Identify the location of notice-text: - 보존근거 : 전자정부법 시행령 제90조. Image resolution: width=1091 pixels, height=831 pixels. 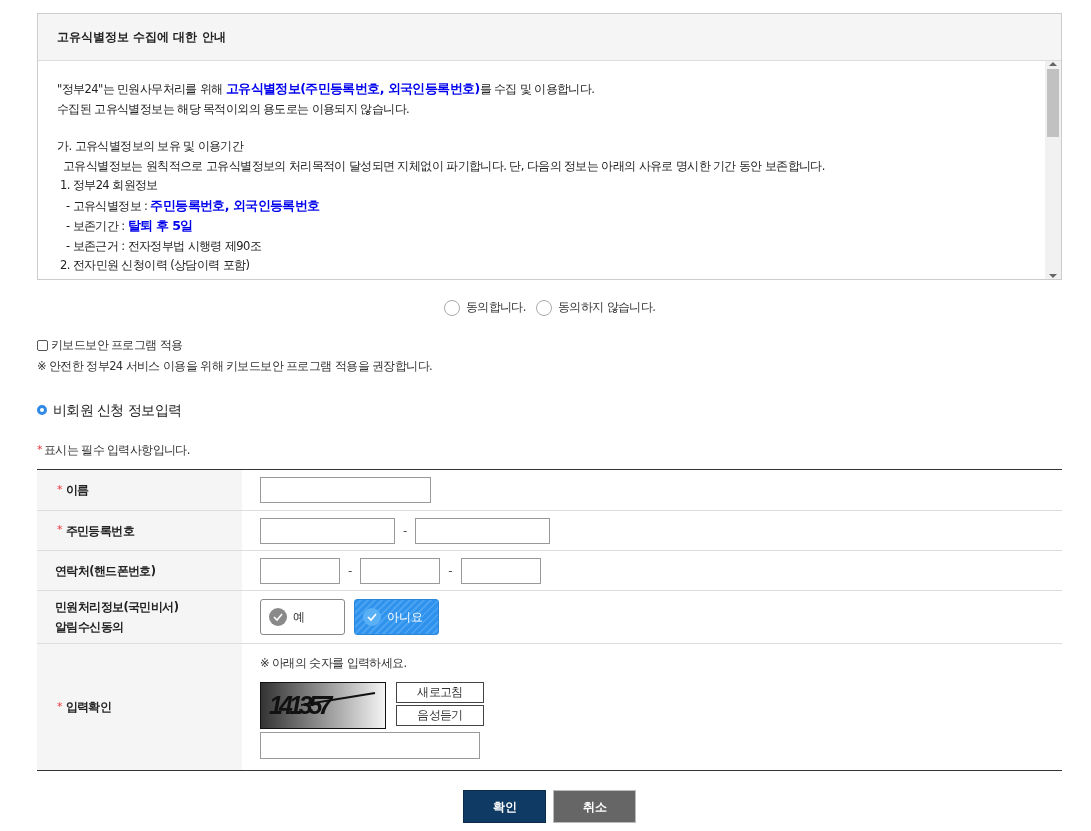
(164, 246).